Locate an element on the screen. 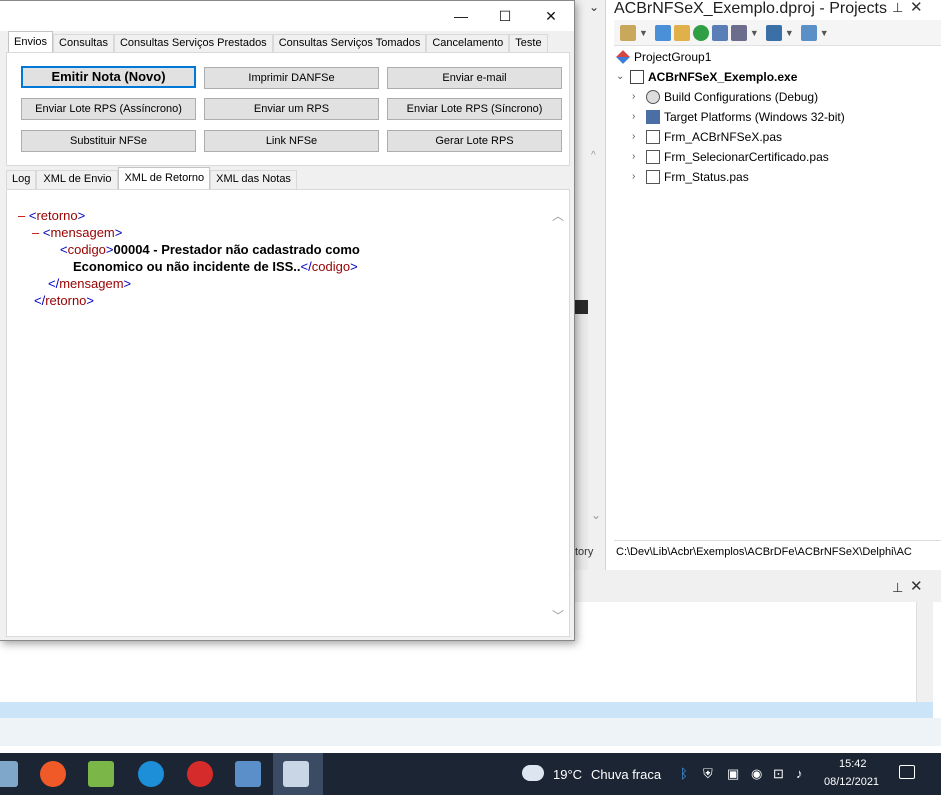  scroll-up-icon: ^ is located at coordinates (593, 155).